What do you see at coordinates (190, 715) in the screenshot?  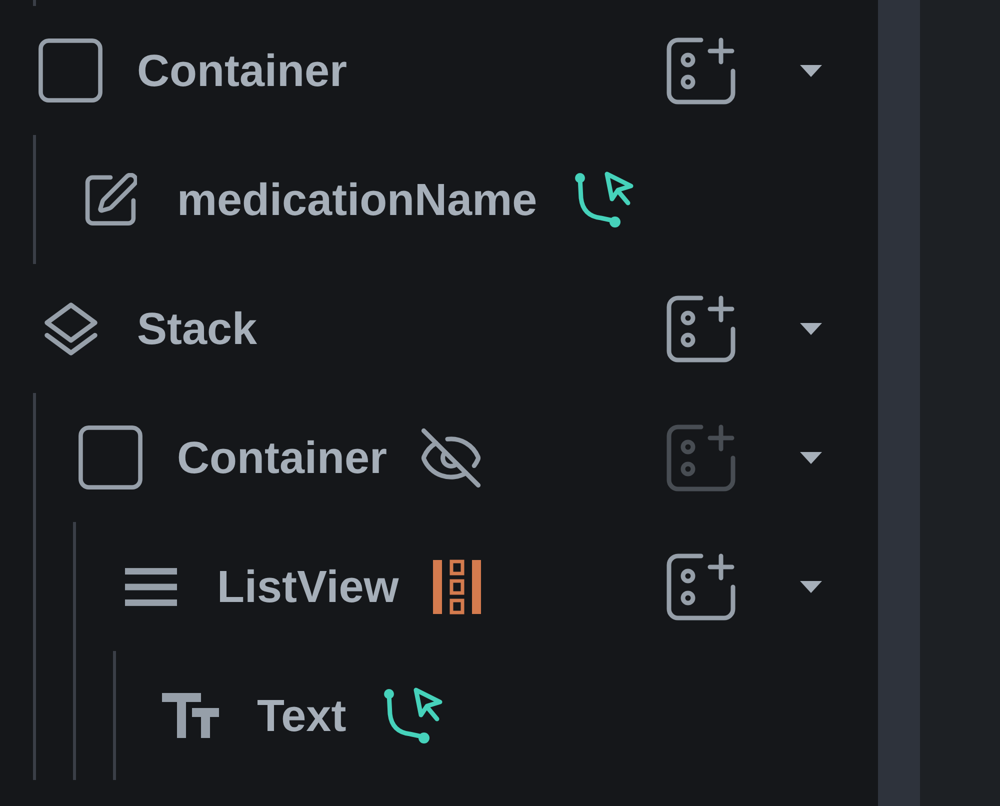 I see `text-size-icon` at bounding box center [190, 715].